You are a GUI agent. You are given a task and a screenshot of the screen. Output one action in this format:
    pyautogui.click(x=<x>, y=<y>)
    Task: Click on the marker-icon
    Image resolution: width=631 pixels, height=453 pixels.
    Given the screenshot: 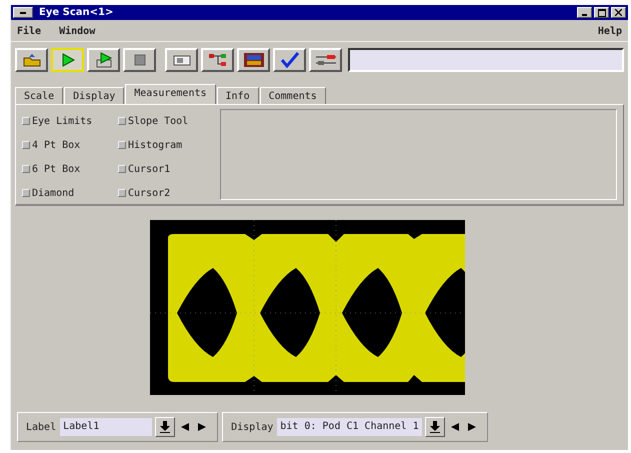 What is the action you would take?
    pyautogui.click(x=254, y=60)
    